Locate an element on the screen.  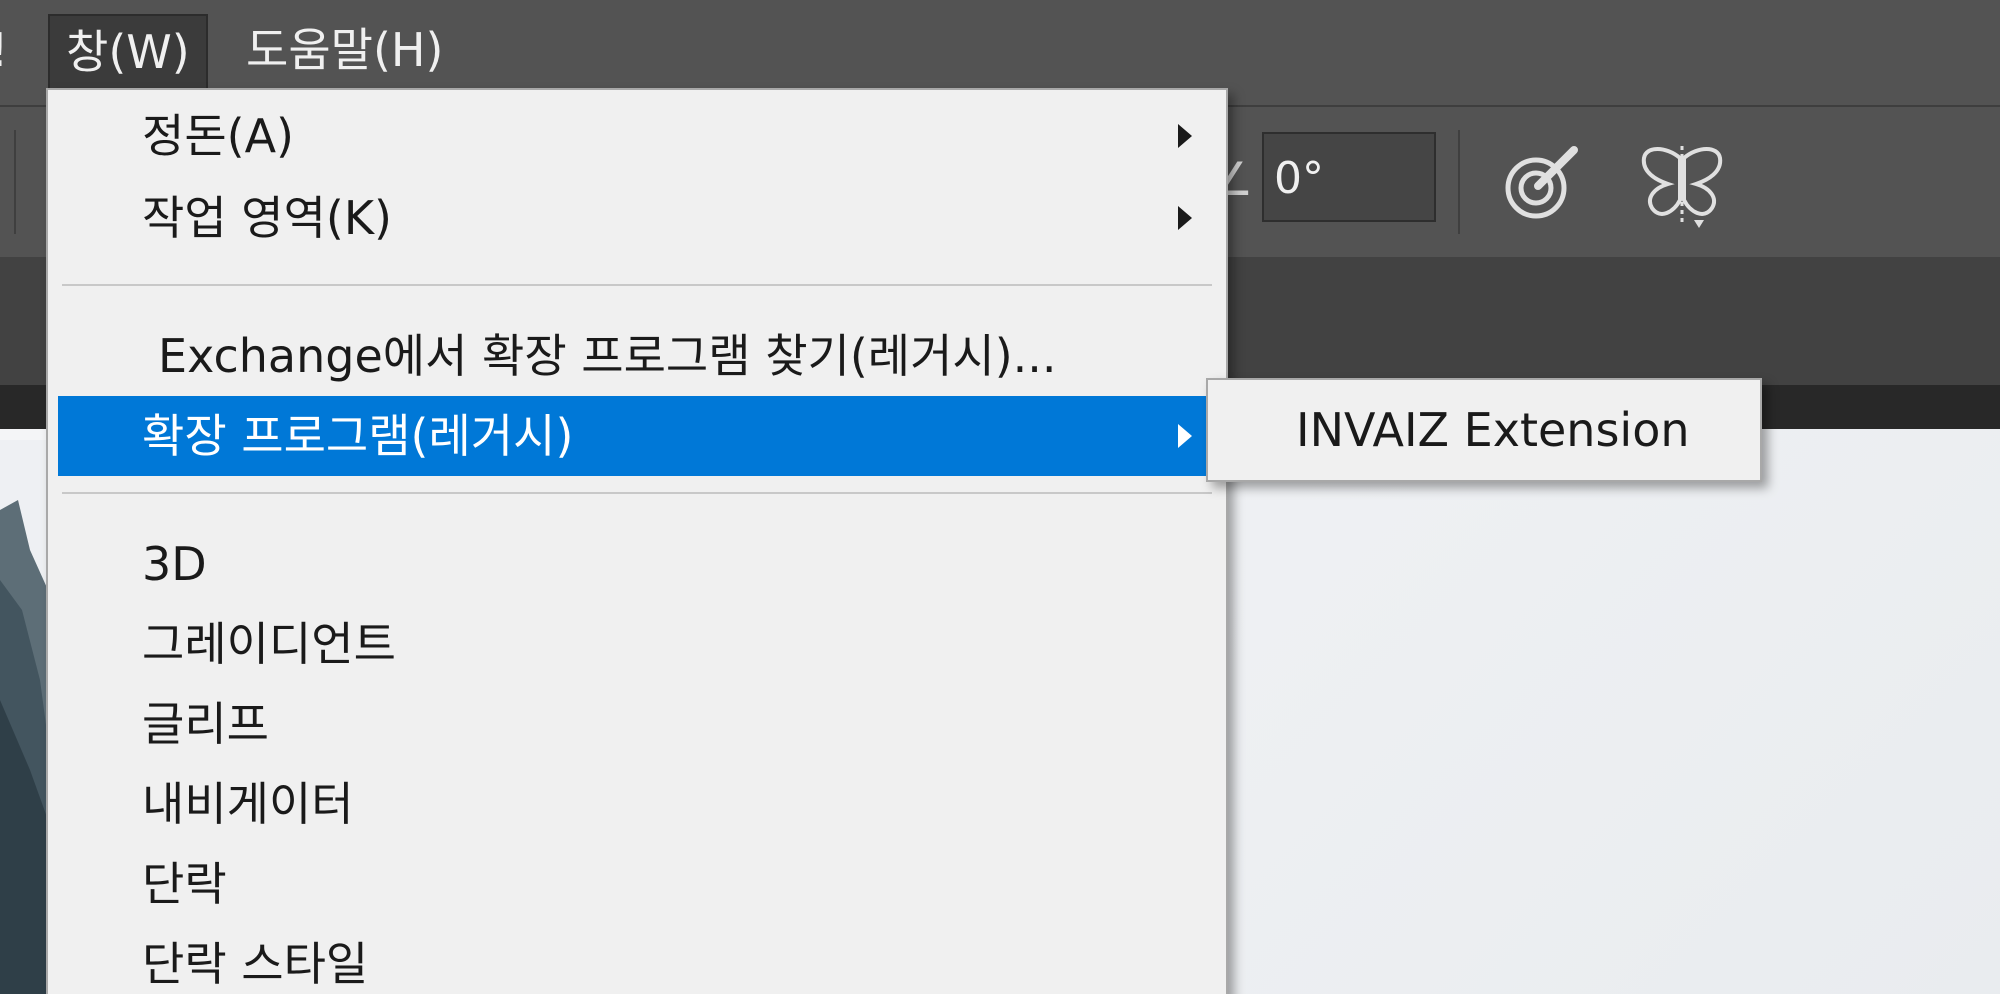
menu-item-label: 단락 스타일 is located at coordinates (255, 964).